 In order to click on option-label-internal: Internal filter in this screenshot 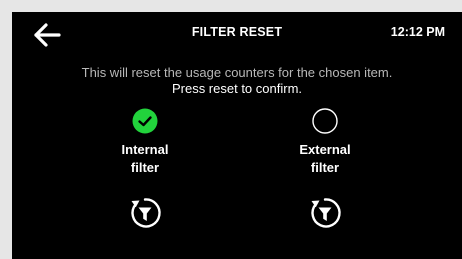, I will do `click(145, 158)`.